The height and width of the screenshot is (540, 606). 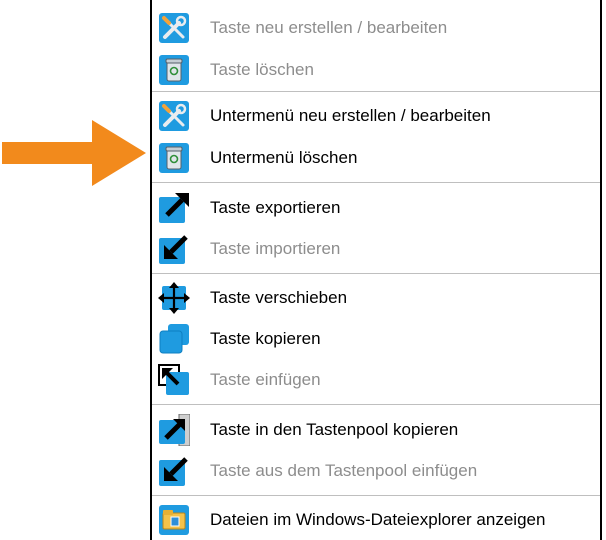 I want to click on paste-from-pool-icon, so click(x=173, y=471).